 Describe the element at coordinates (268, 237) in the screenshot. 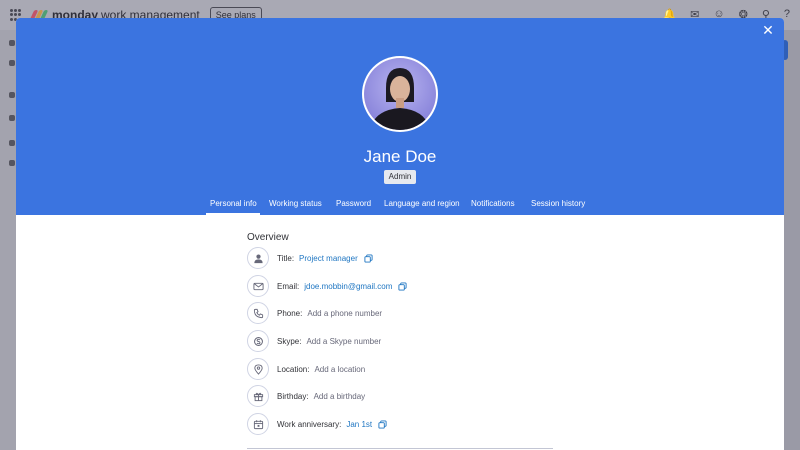

I see `overview-title: Overview` at that location.